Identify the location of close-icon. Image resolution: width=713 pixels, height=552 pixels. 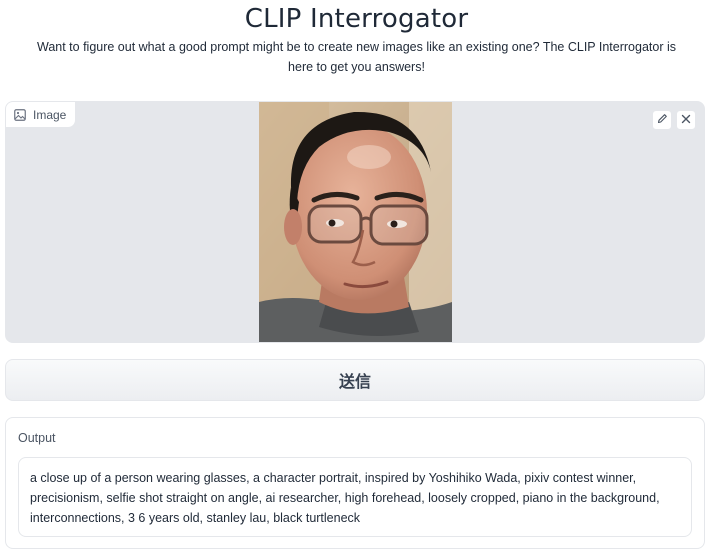
(686, 120).